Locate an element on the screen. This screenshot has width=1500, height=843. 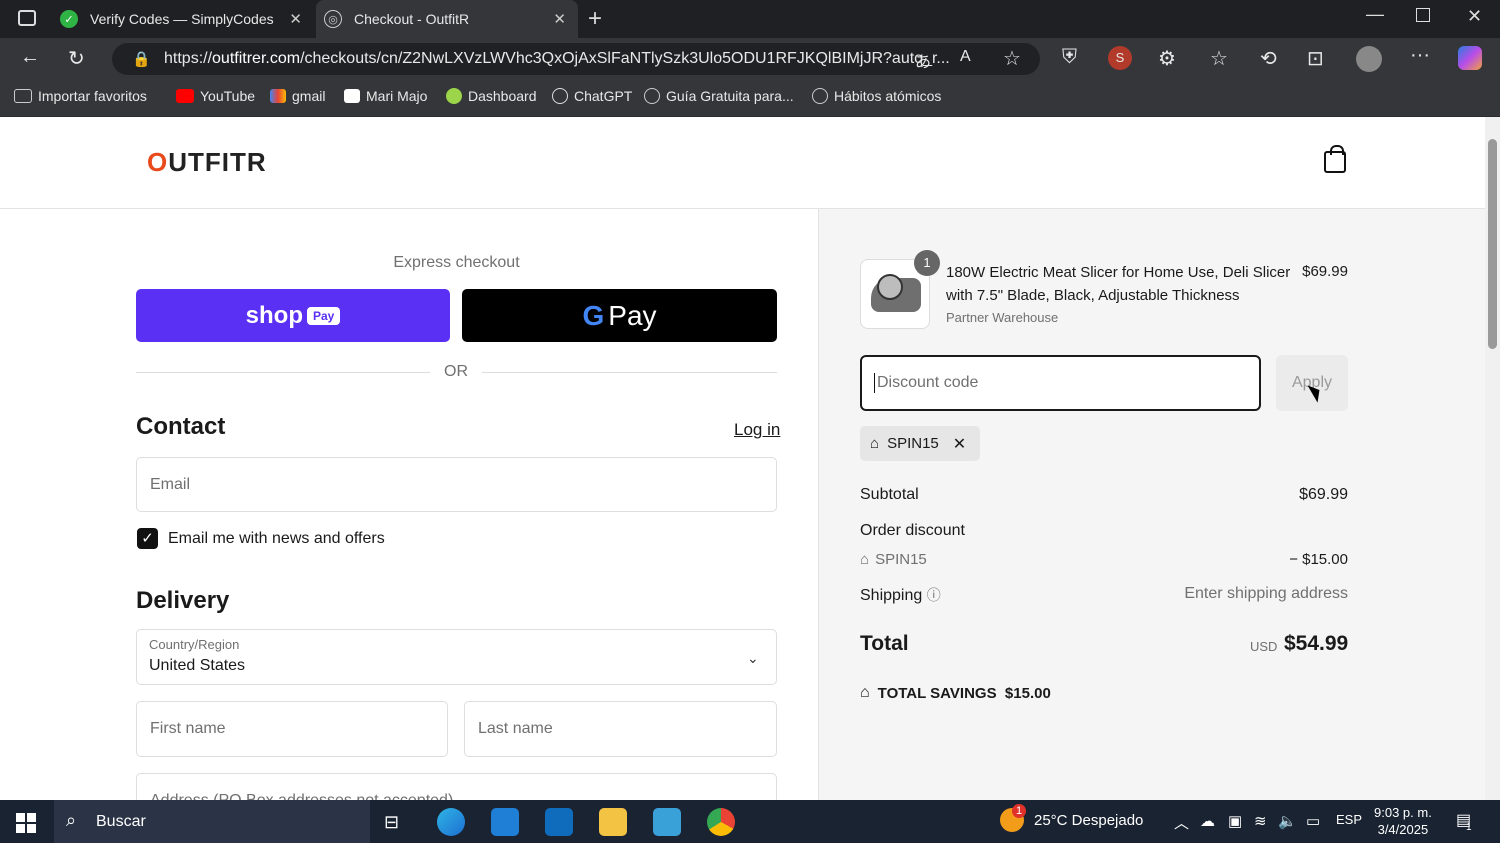
read-aloud-icon: A is located at coordinates (965, 57).